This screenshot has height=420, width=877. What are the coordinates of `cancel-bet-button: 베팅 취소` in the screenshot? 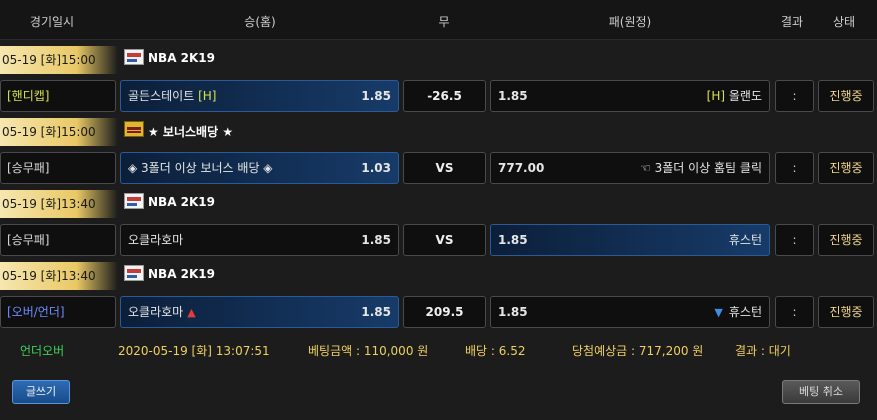 It's located at (821, 392).